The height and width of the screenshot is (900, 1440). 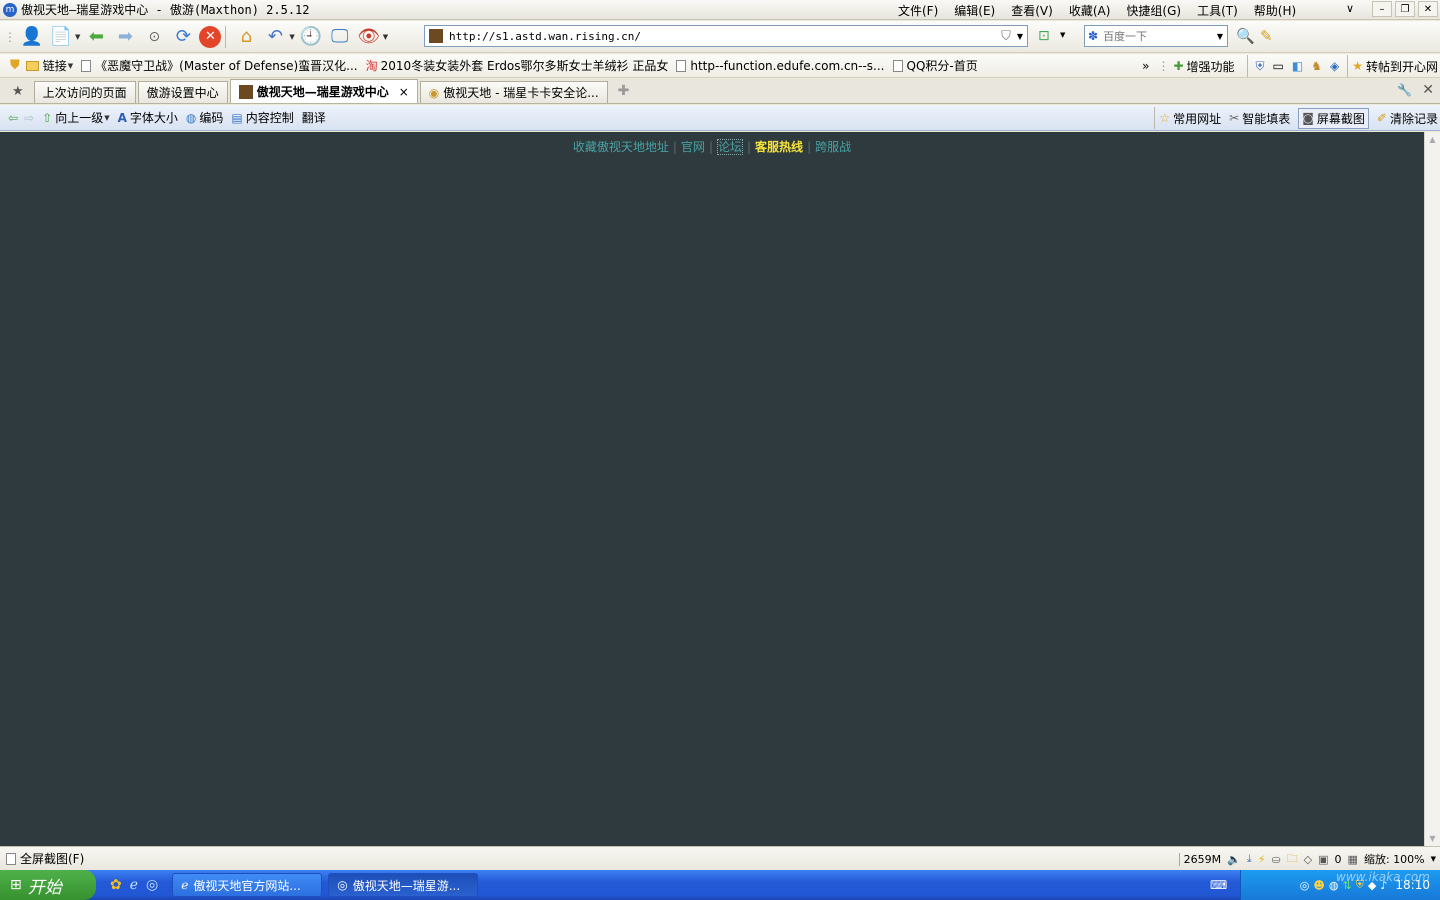 I want to click on cross-server-link: 跨服战, so click(x=833, y=147).